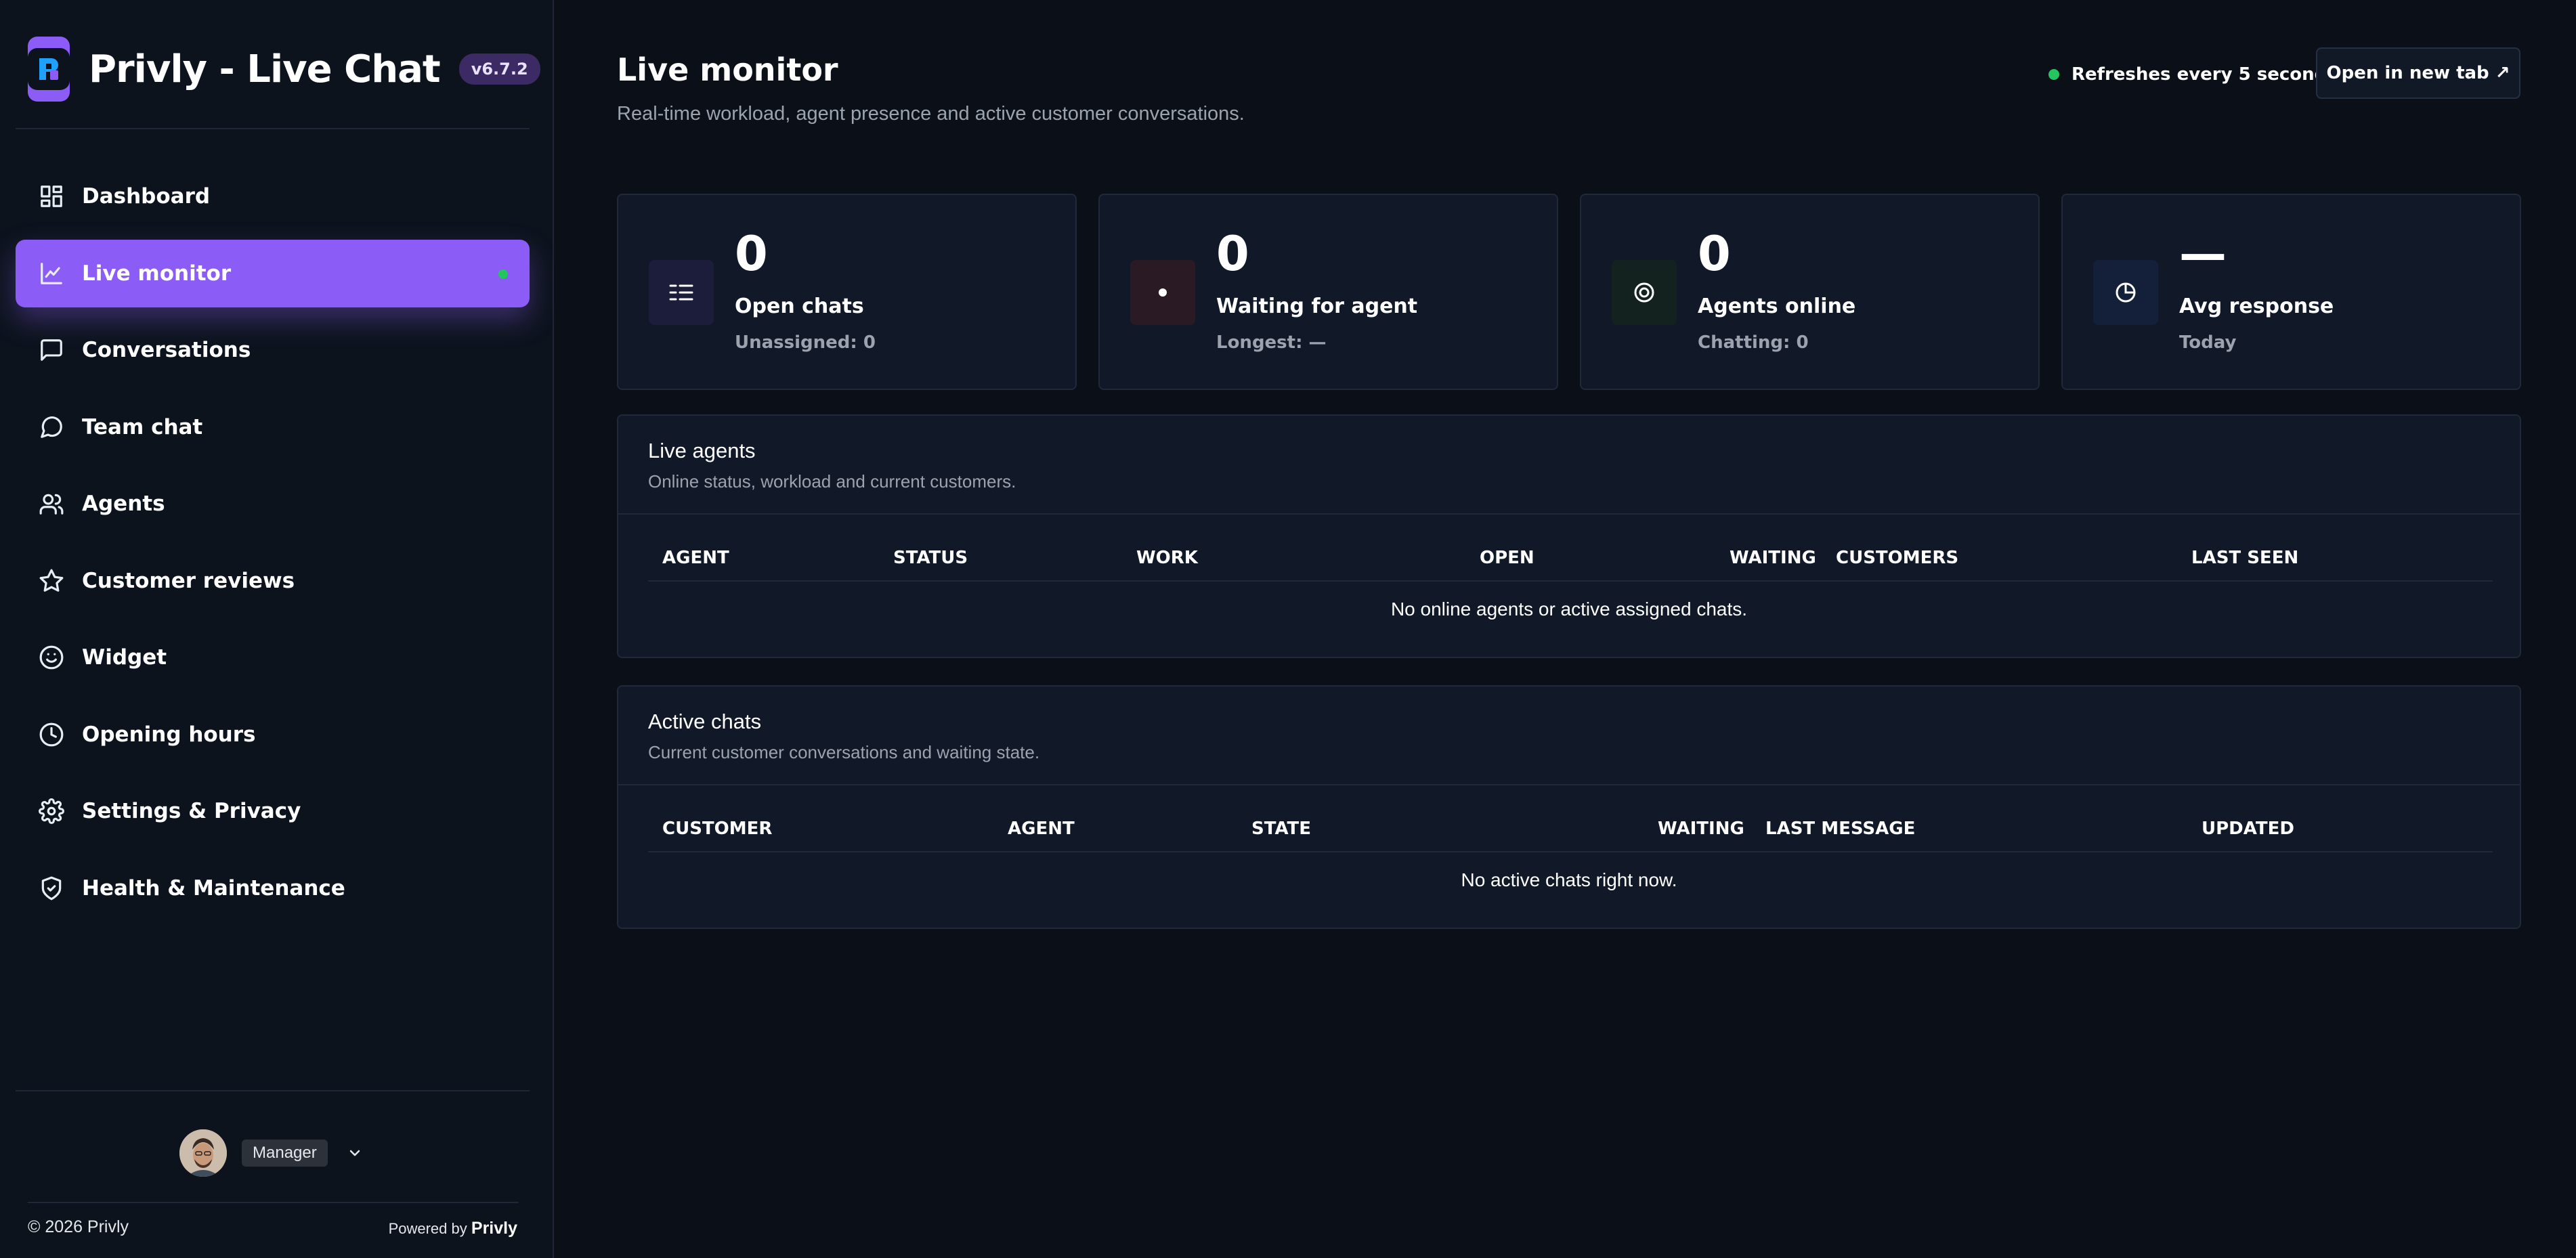 The image size is (2576, 1258). I want to click on sidebar-item-label: Opening hours, so click(169, 734).